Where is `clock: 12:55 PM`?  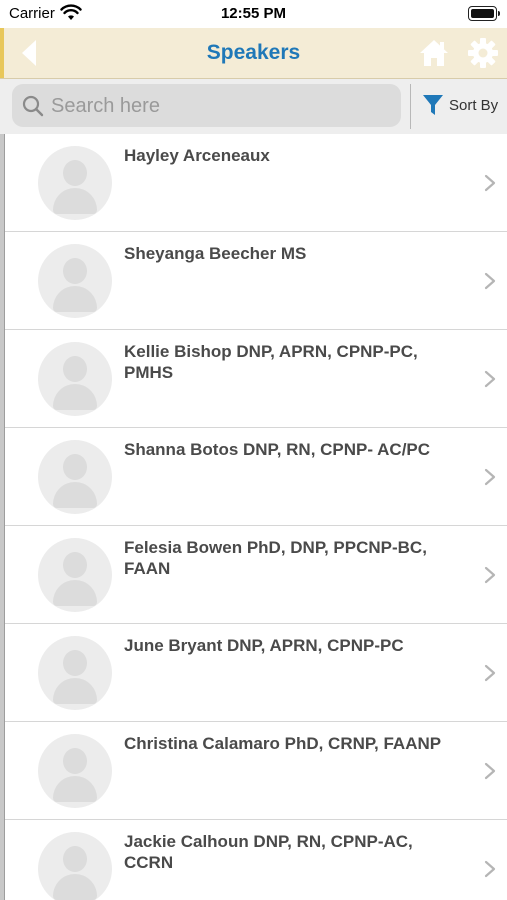 clock: 12:55 PM is located at coordinates (253, 13).